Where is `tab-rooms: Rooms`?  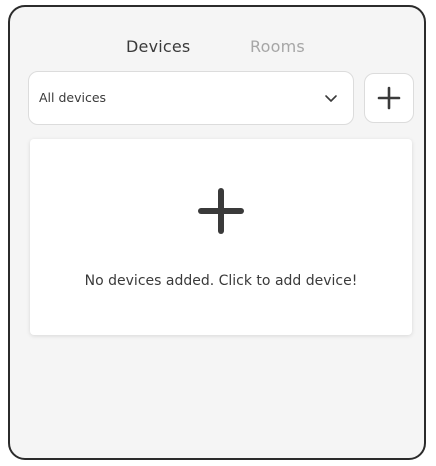
tab-rooms: Rooms is located at coordinates (277, 46).